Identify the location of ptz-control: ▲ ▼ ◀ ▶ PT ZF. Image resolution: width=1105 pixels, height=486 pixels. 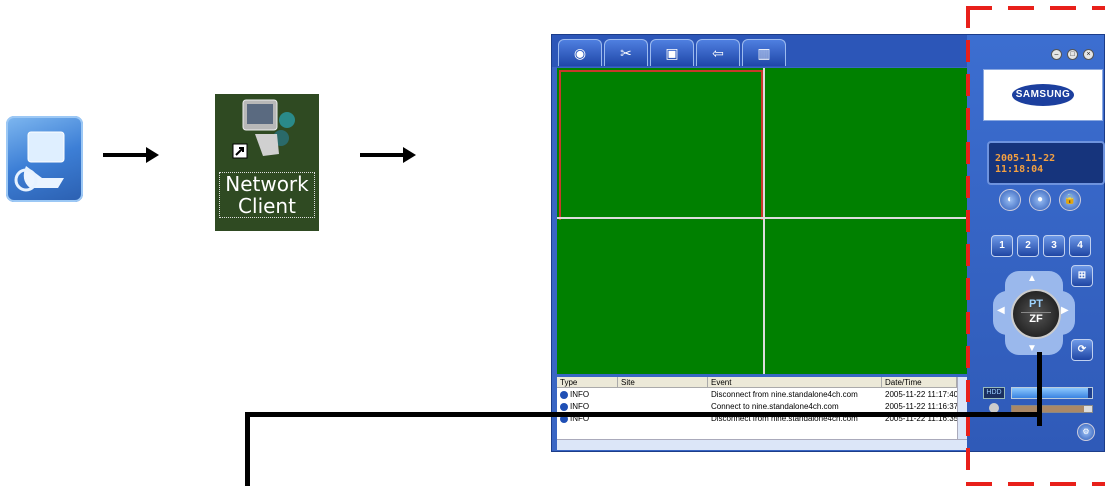
(1034, 313).